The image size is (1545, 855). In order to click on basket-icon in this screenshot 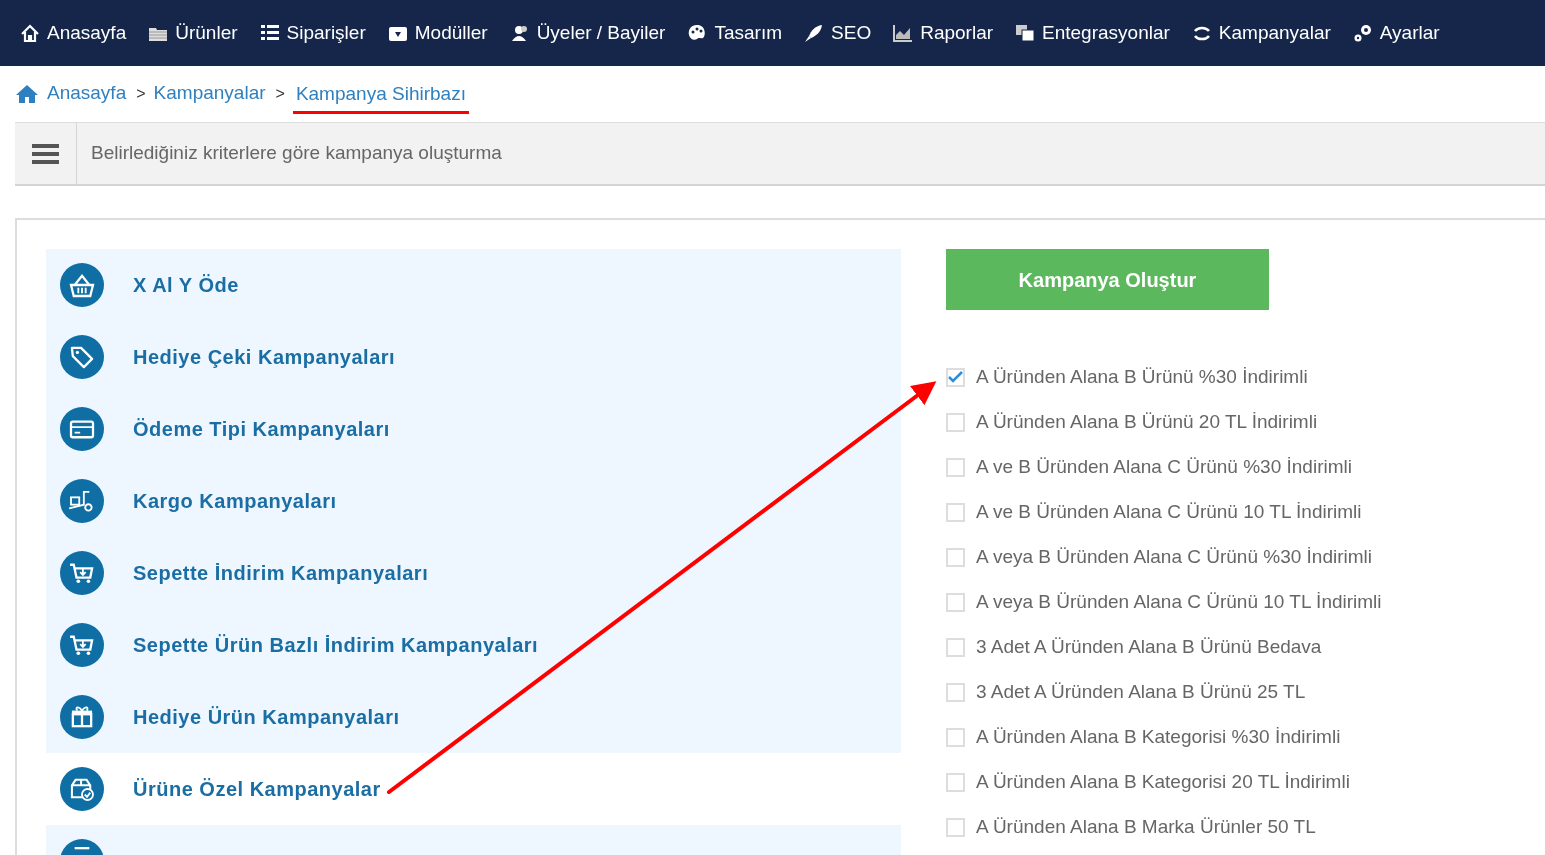, I will do `click(82, 285)`.